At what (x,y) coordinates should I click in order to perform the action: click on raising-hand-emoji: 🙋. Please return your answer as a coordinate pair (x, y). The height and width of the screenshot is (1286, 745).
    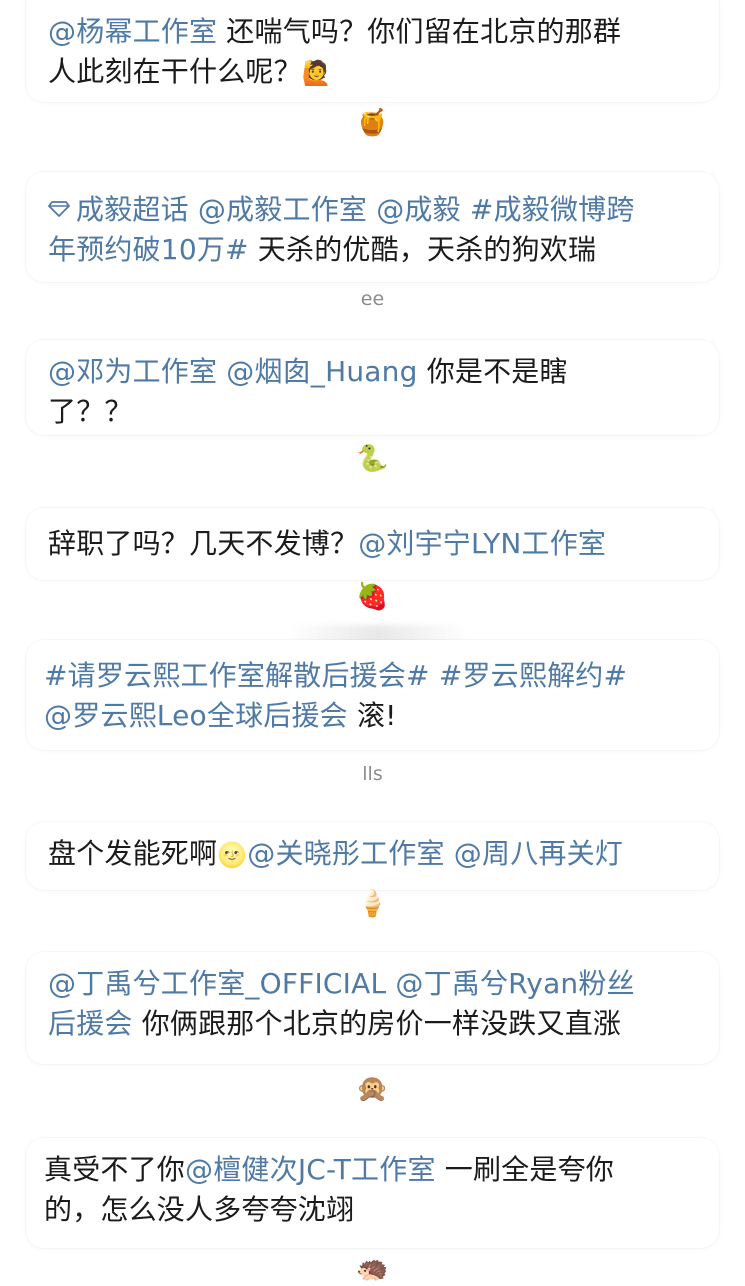
    Looking at the image, I should click on (316, 73).